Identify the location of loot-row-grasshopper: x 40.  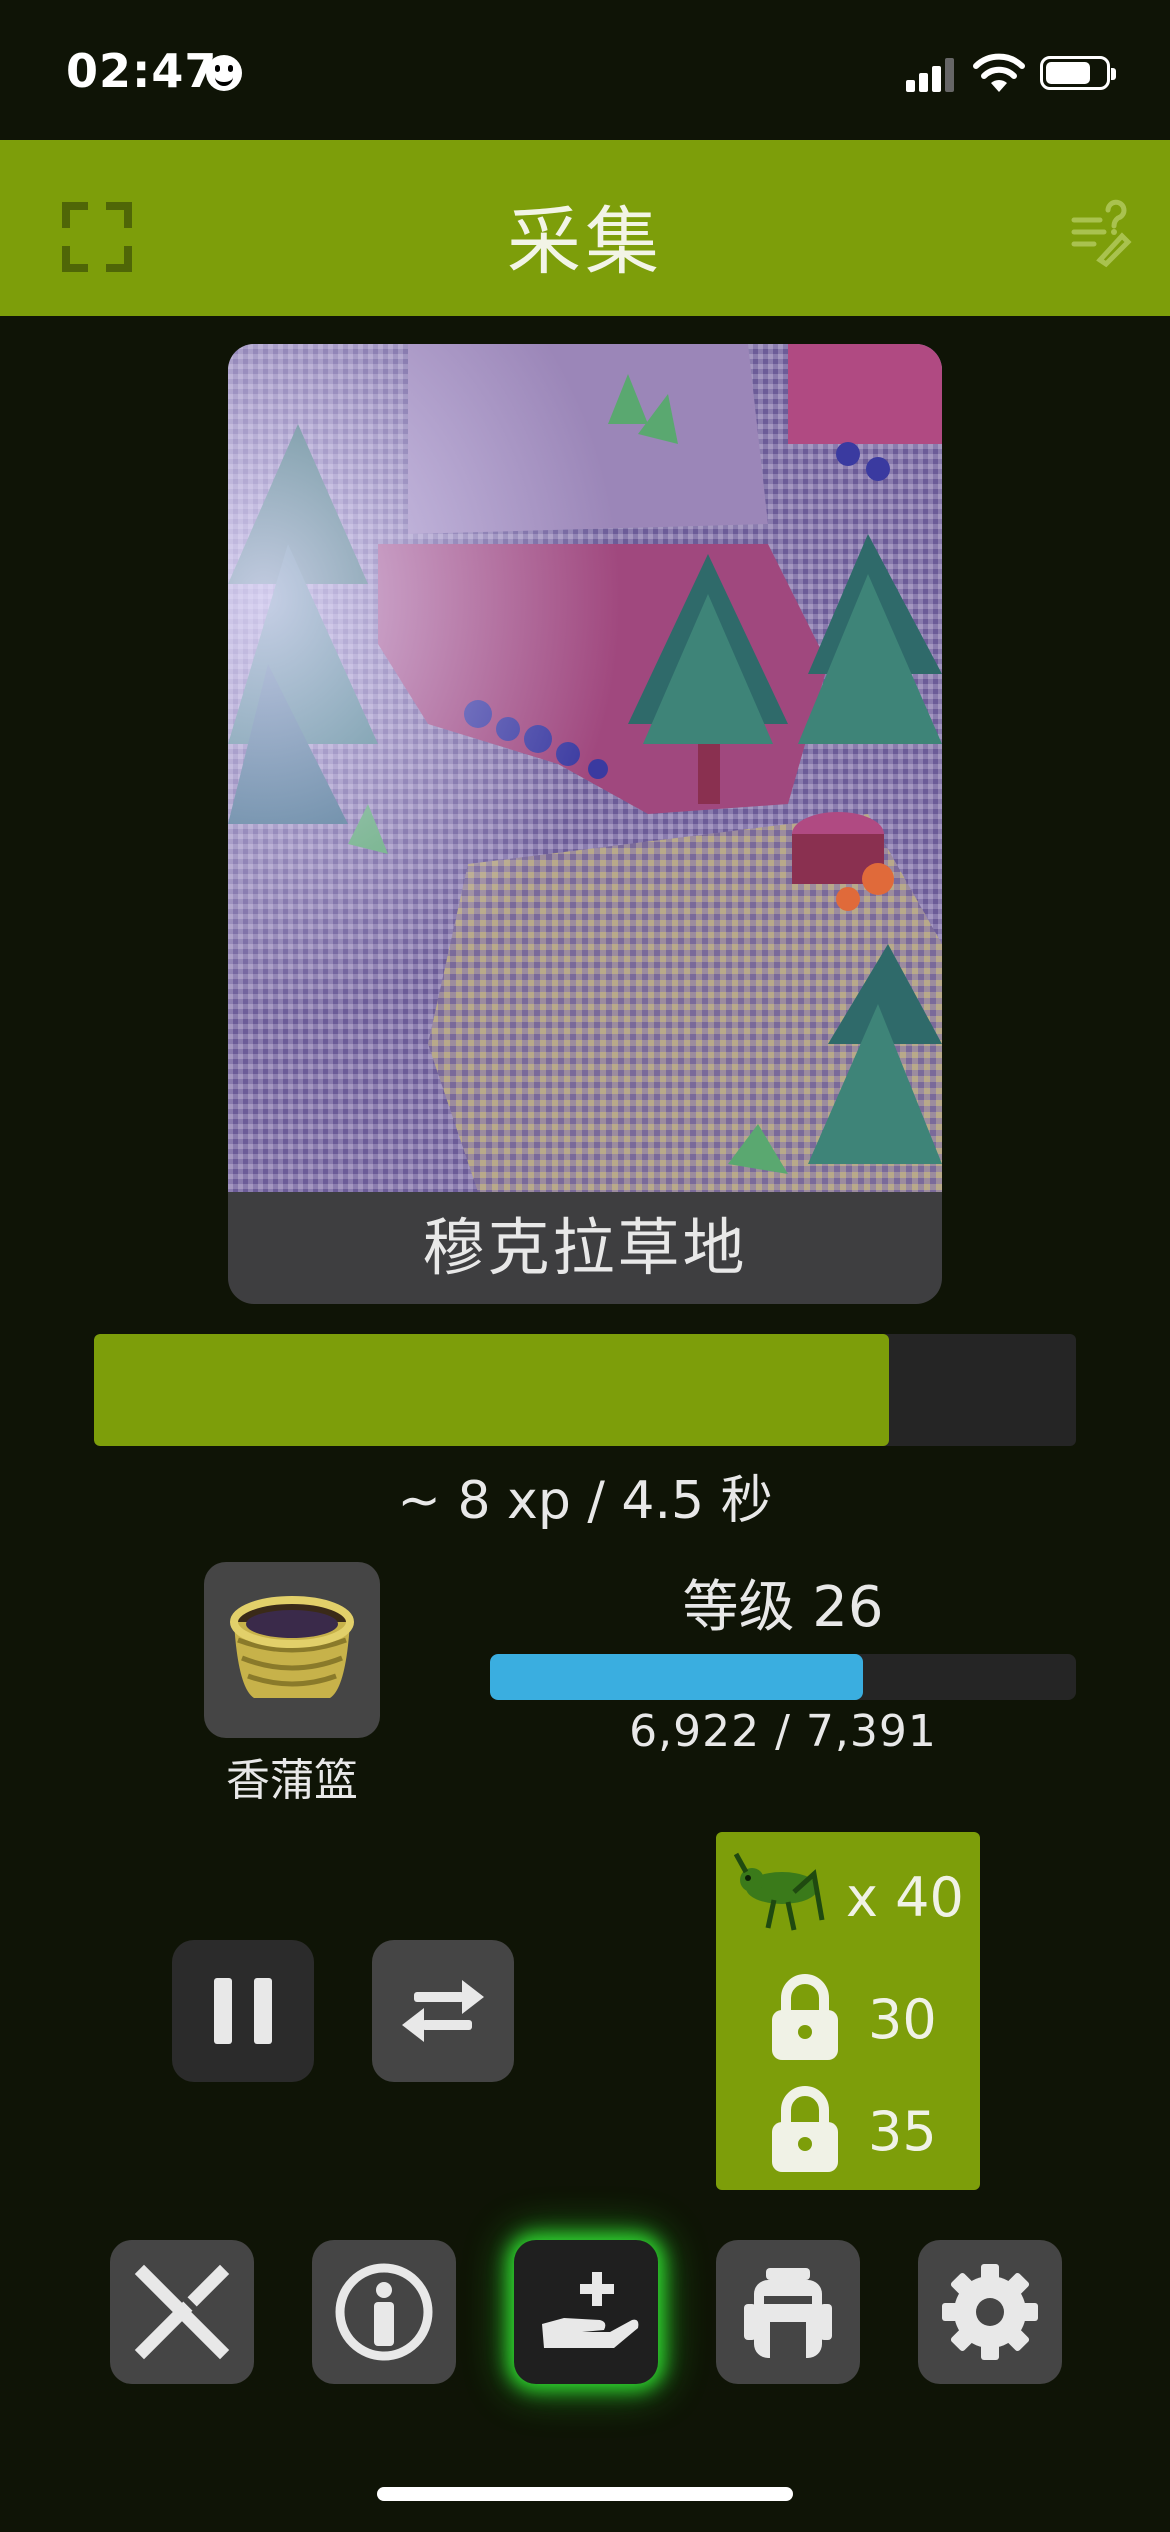
(848, 1896).